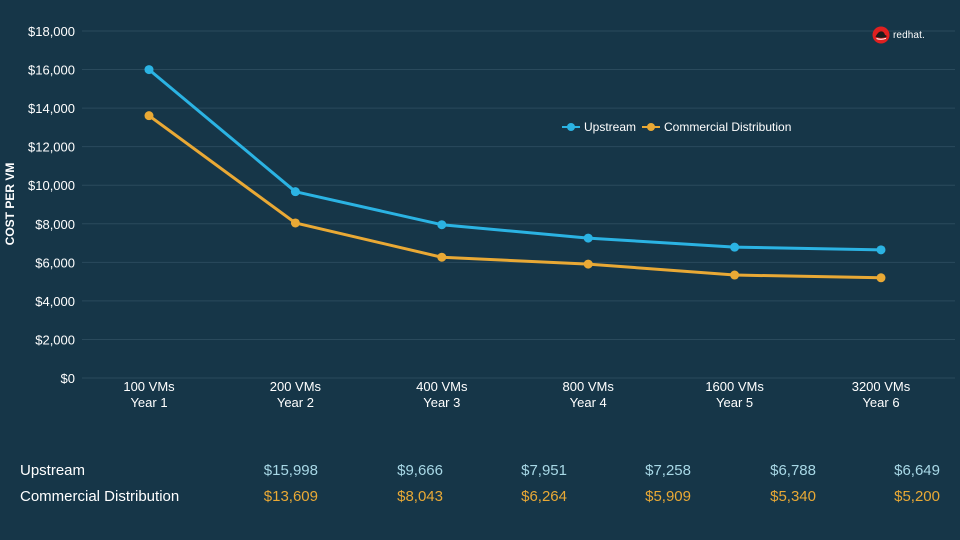 The image size is (960, 540). Describe the element at coordinates (793, 470) in the screenshot. I see `table-cell: $6,788` at that location.